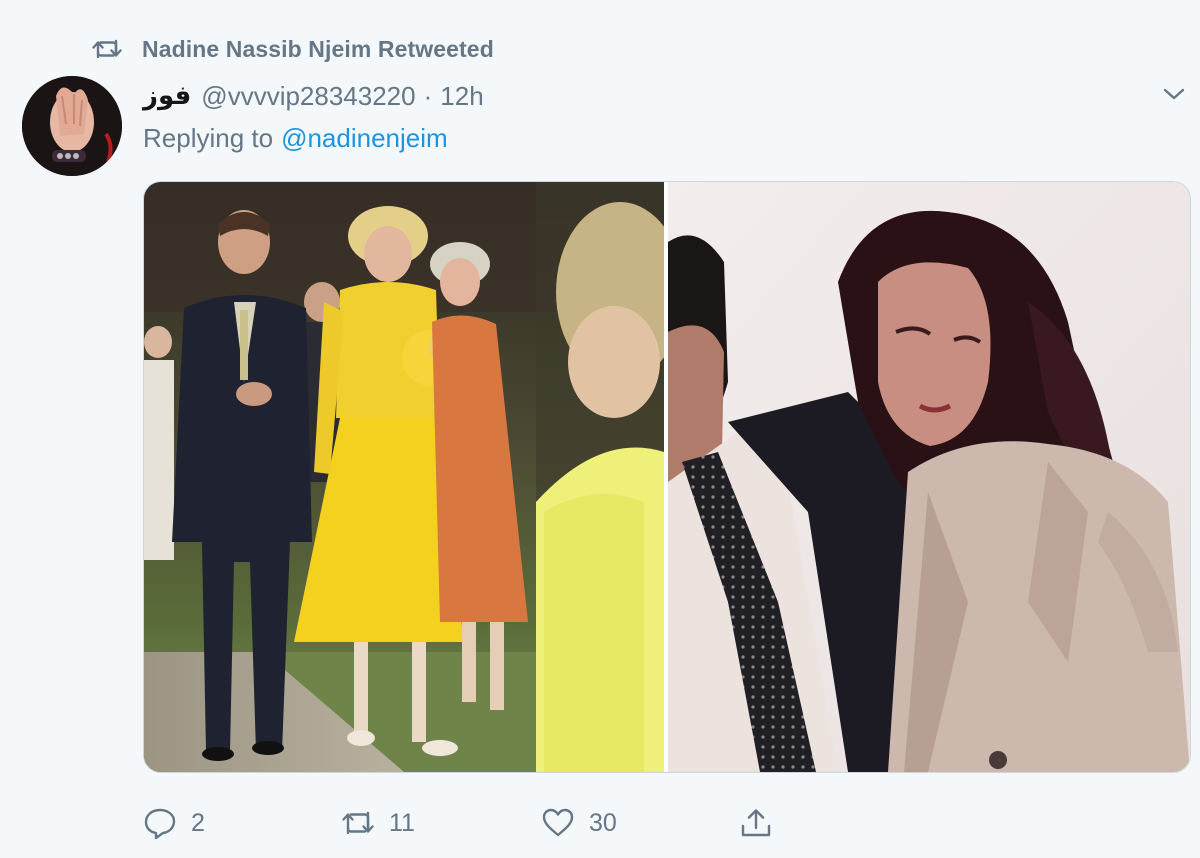 This screenshot has height=858, width=1200. Describe the element at coordinates (208, 137) in the screenshot. I see `replying-to-label: Replying to` at that location.